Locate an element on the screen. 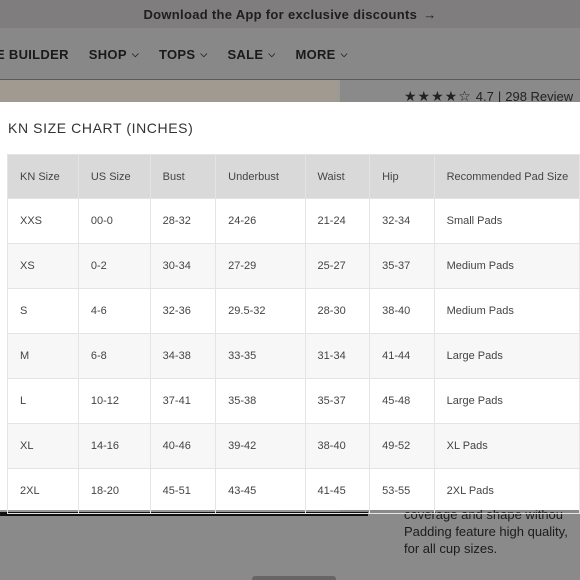 The width and height of the screenshot is (580, 580). column-header: KN Size is located at coordinates (43, 176).